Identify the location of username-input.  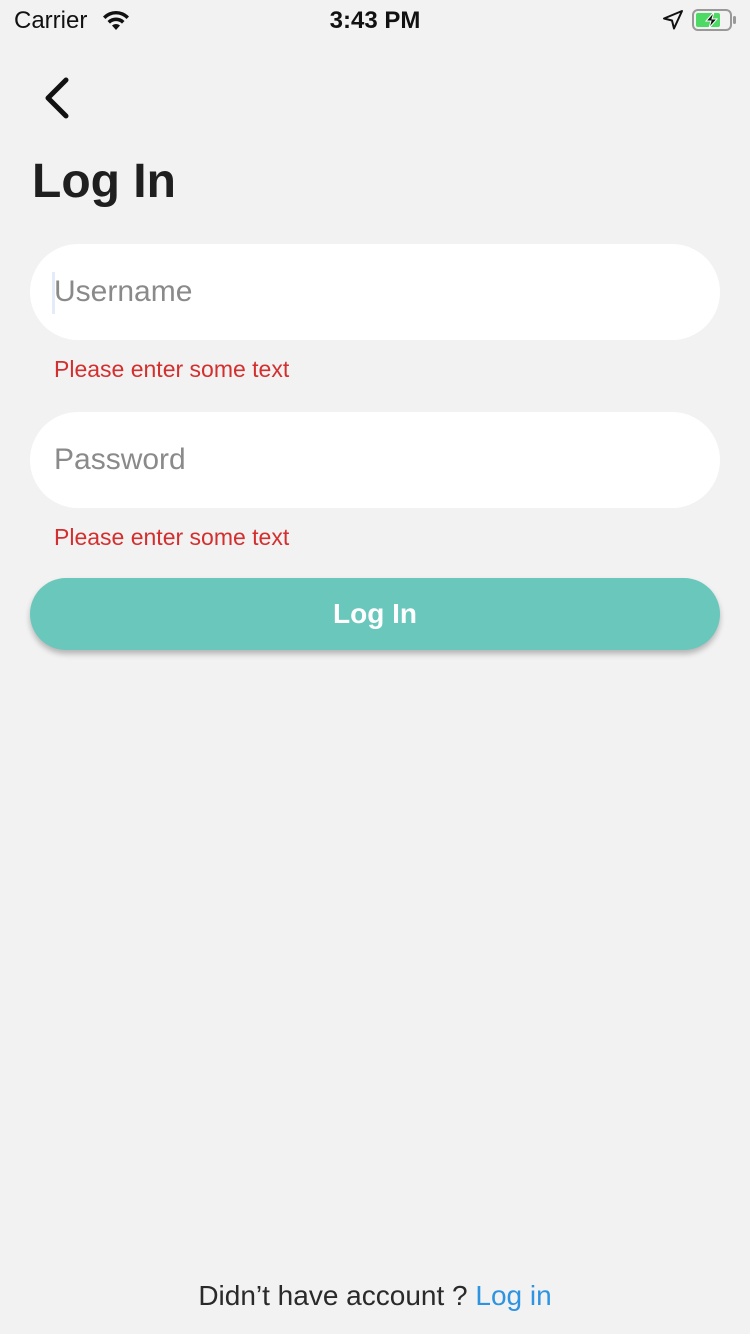
(374, 292).